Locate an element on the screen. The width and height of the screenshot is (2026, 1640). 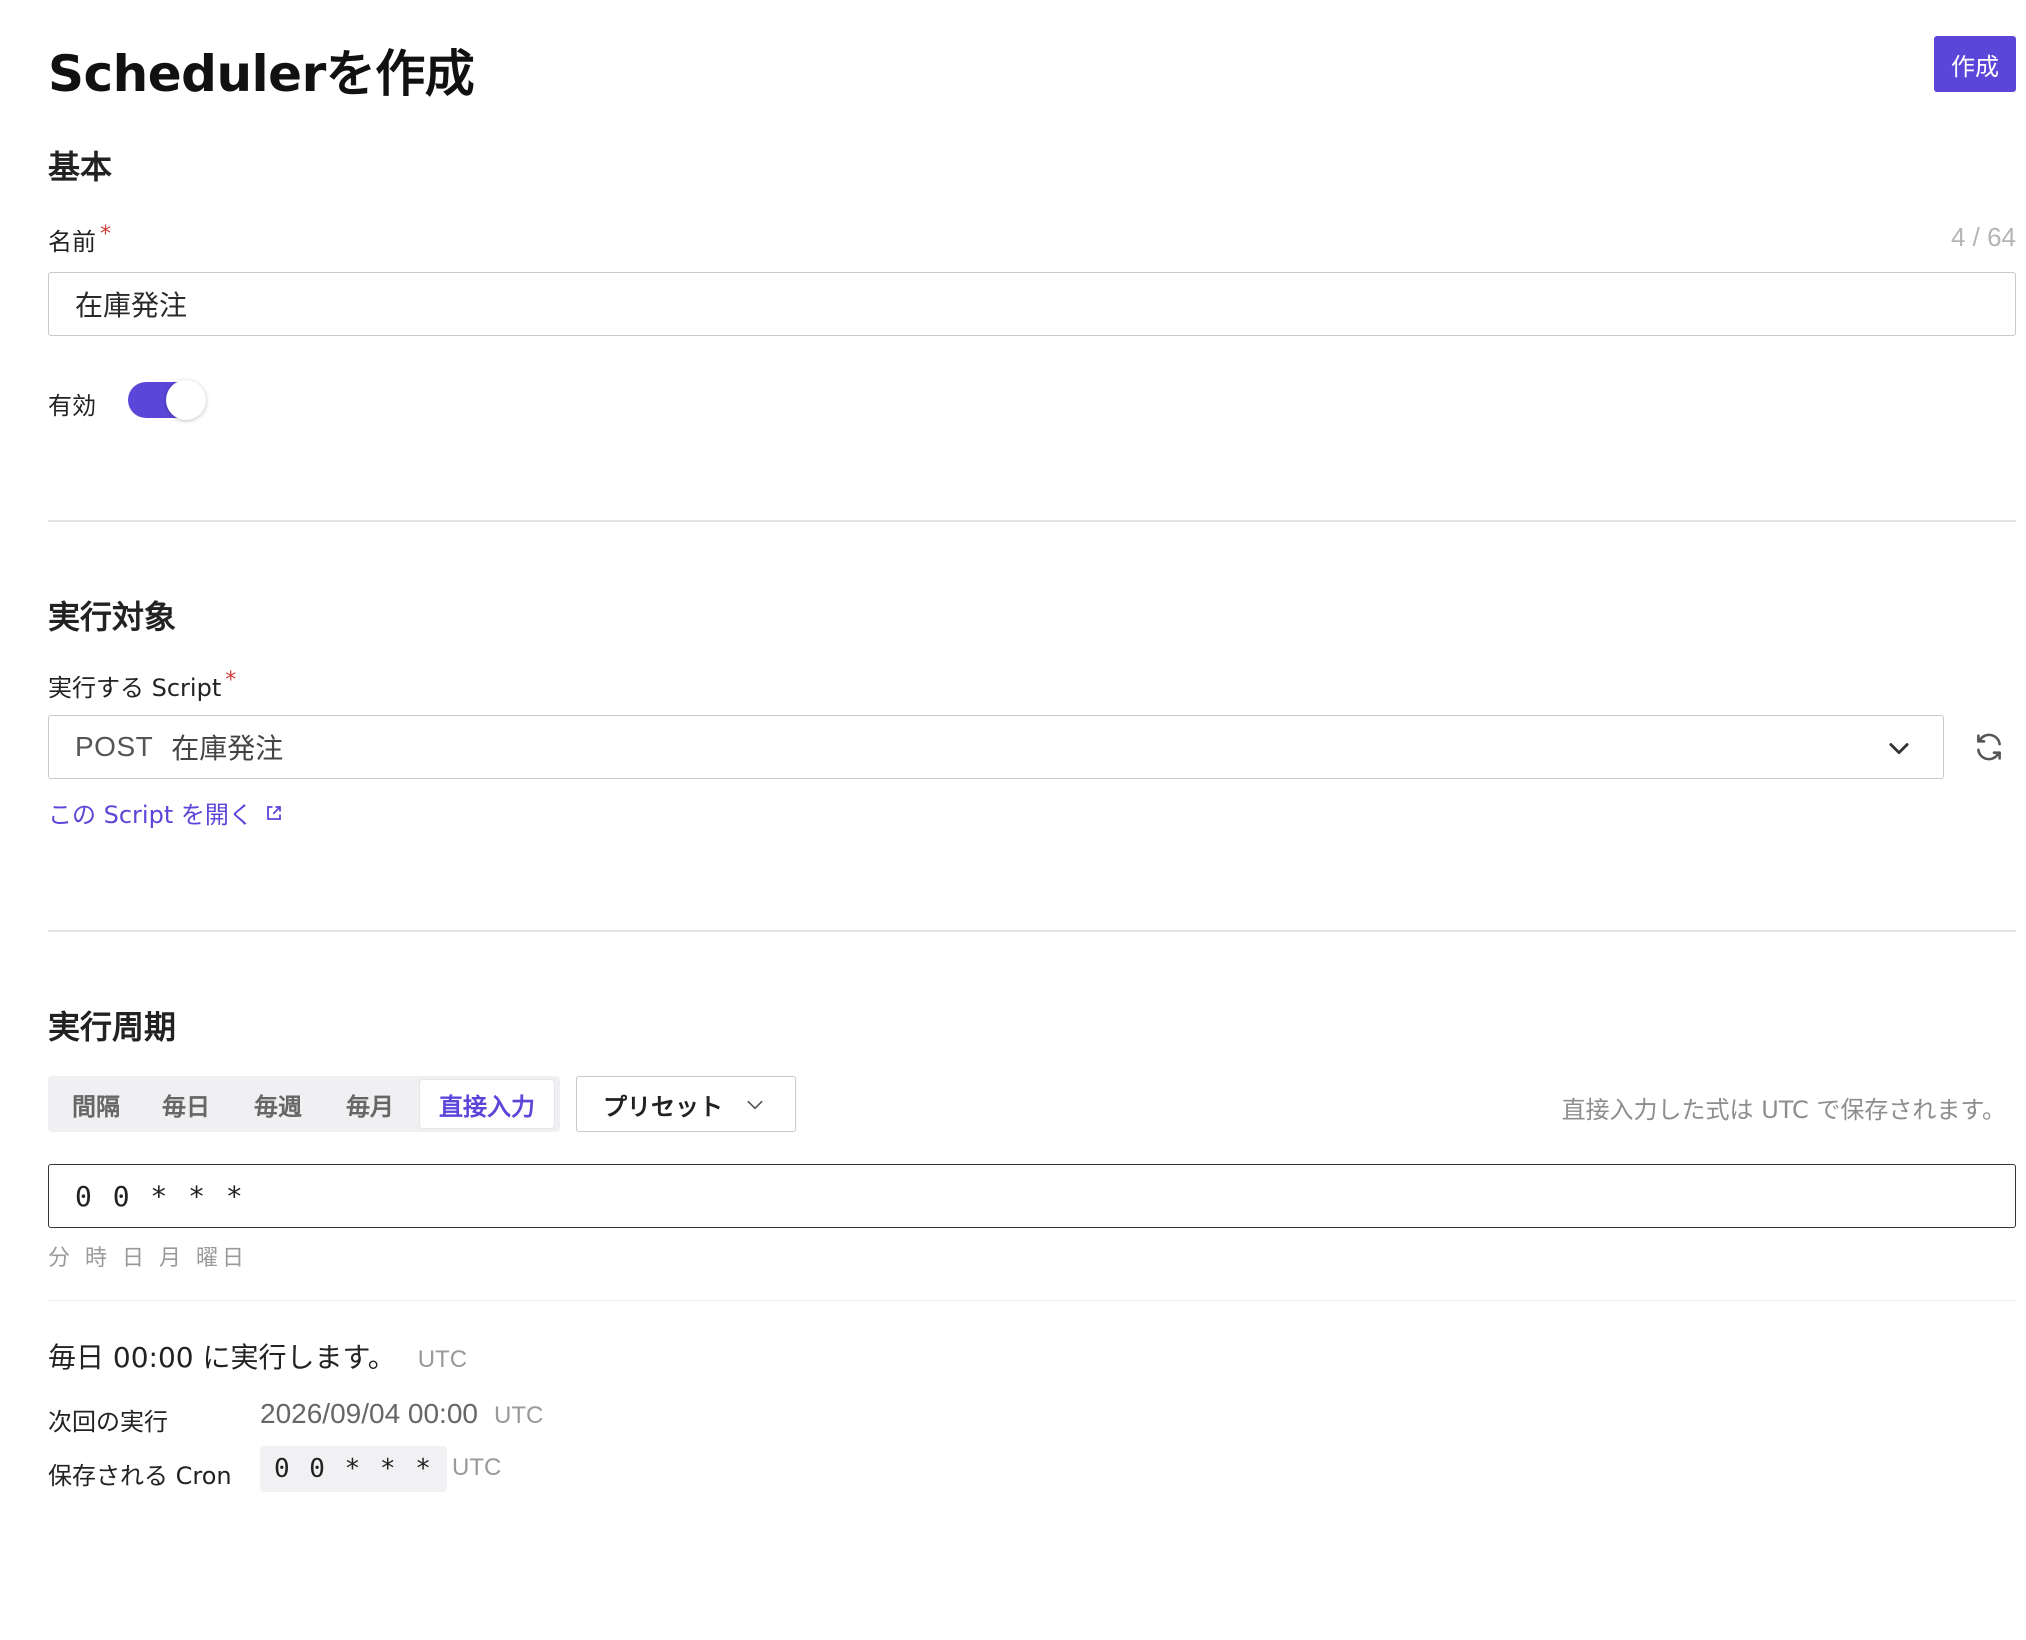
script-label: 実行する Script * is located at coordinates (142, 685).